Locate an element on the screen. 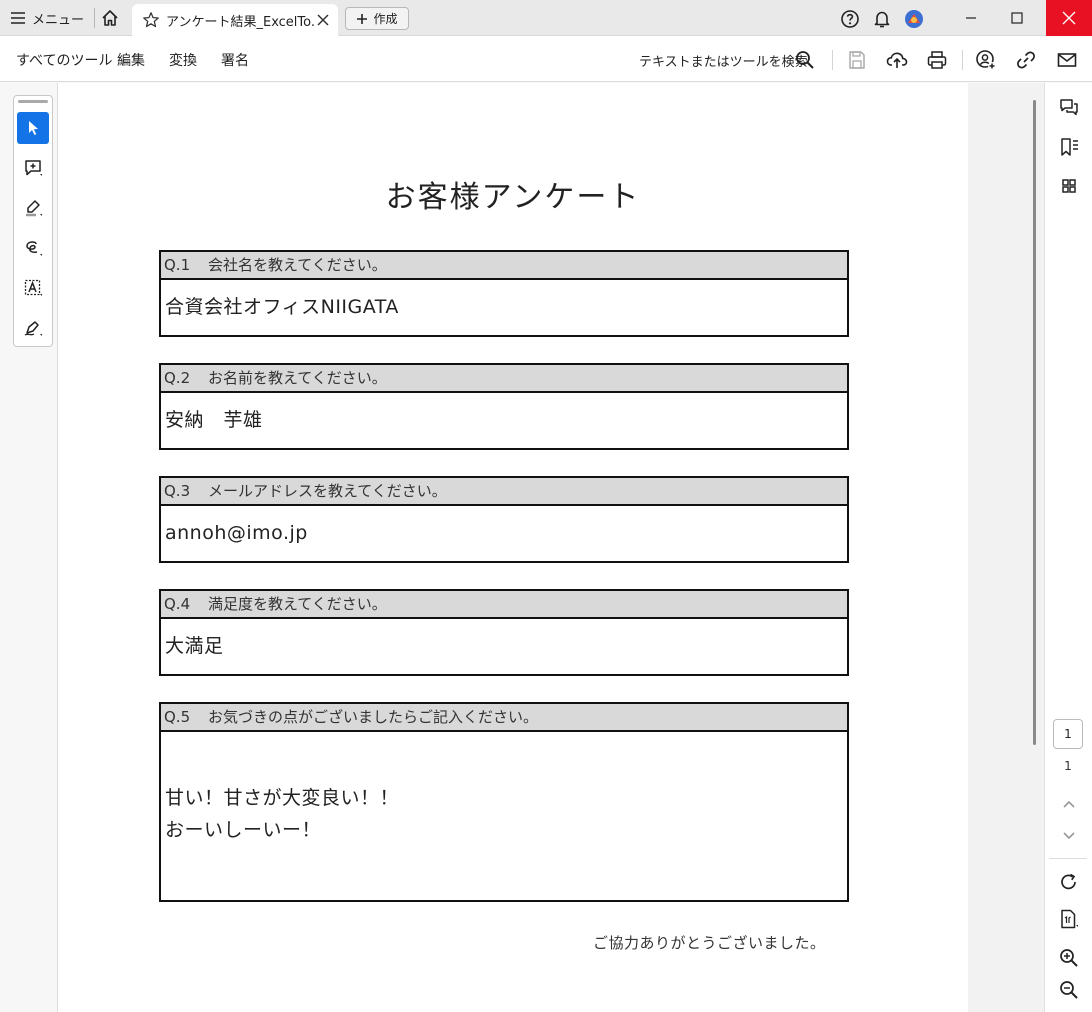 This screenshot has height=1012, width=1092. comments-panel-icon is located at coordinates (1069, 108).